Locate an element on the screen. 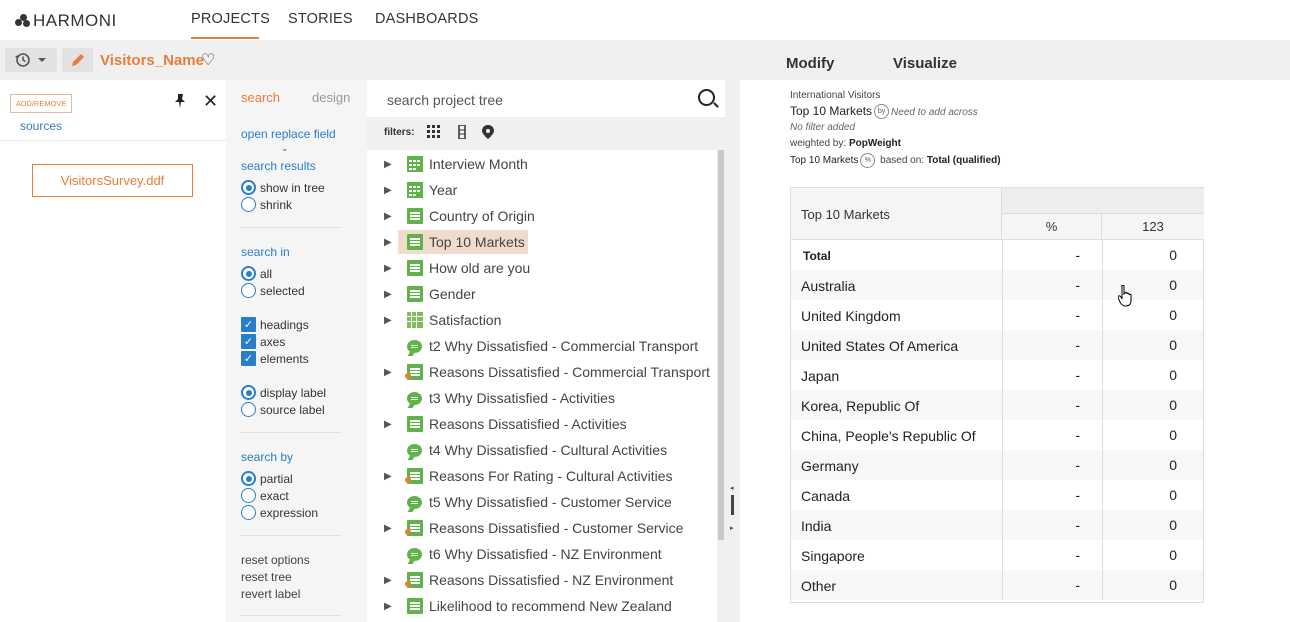  tree-item: ▶ How old are you is located at coordinates (542, 268).